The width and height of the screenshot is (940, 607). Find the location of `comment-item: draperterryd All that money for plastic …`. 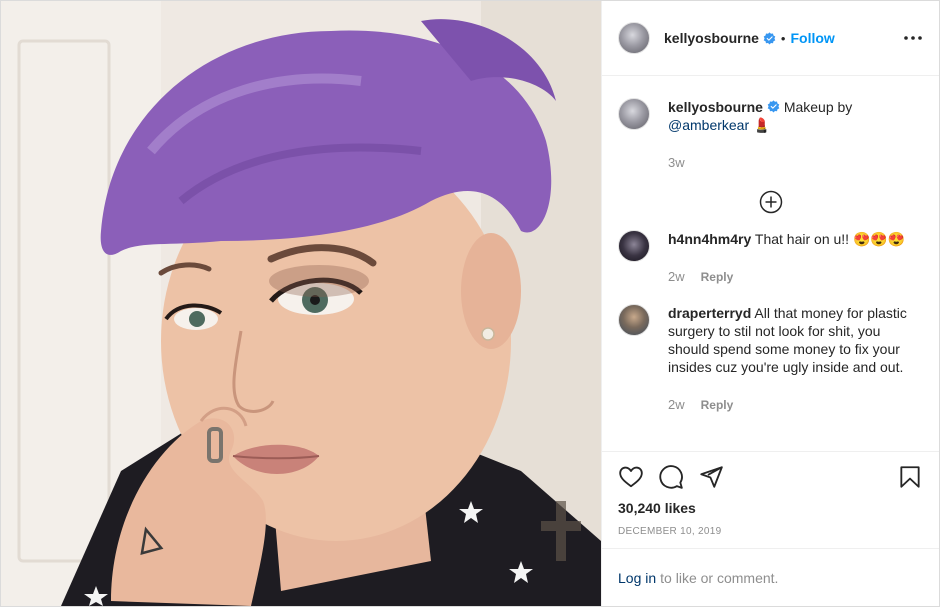

comment-item: draperterryd All that money for plastic … is located at coordinates (770, 359).